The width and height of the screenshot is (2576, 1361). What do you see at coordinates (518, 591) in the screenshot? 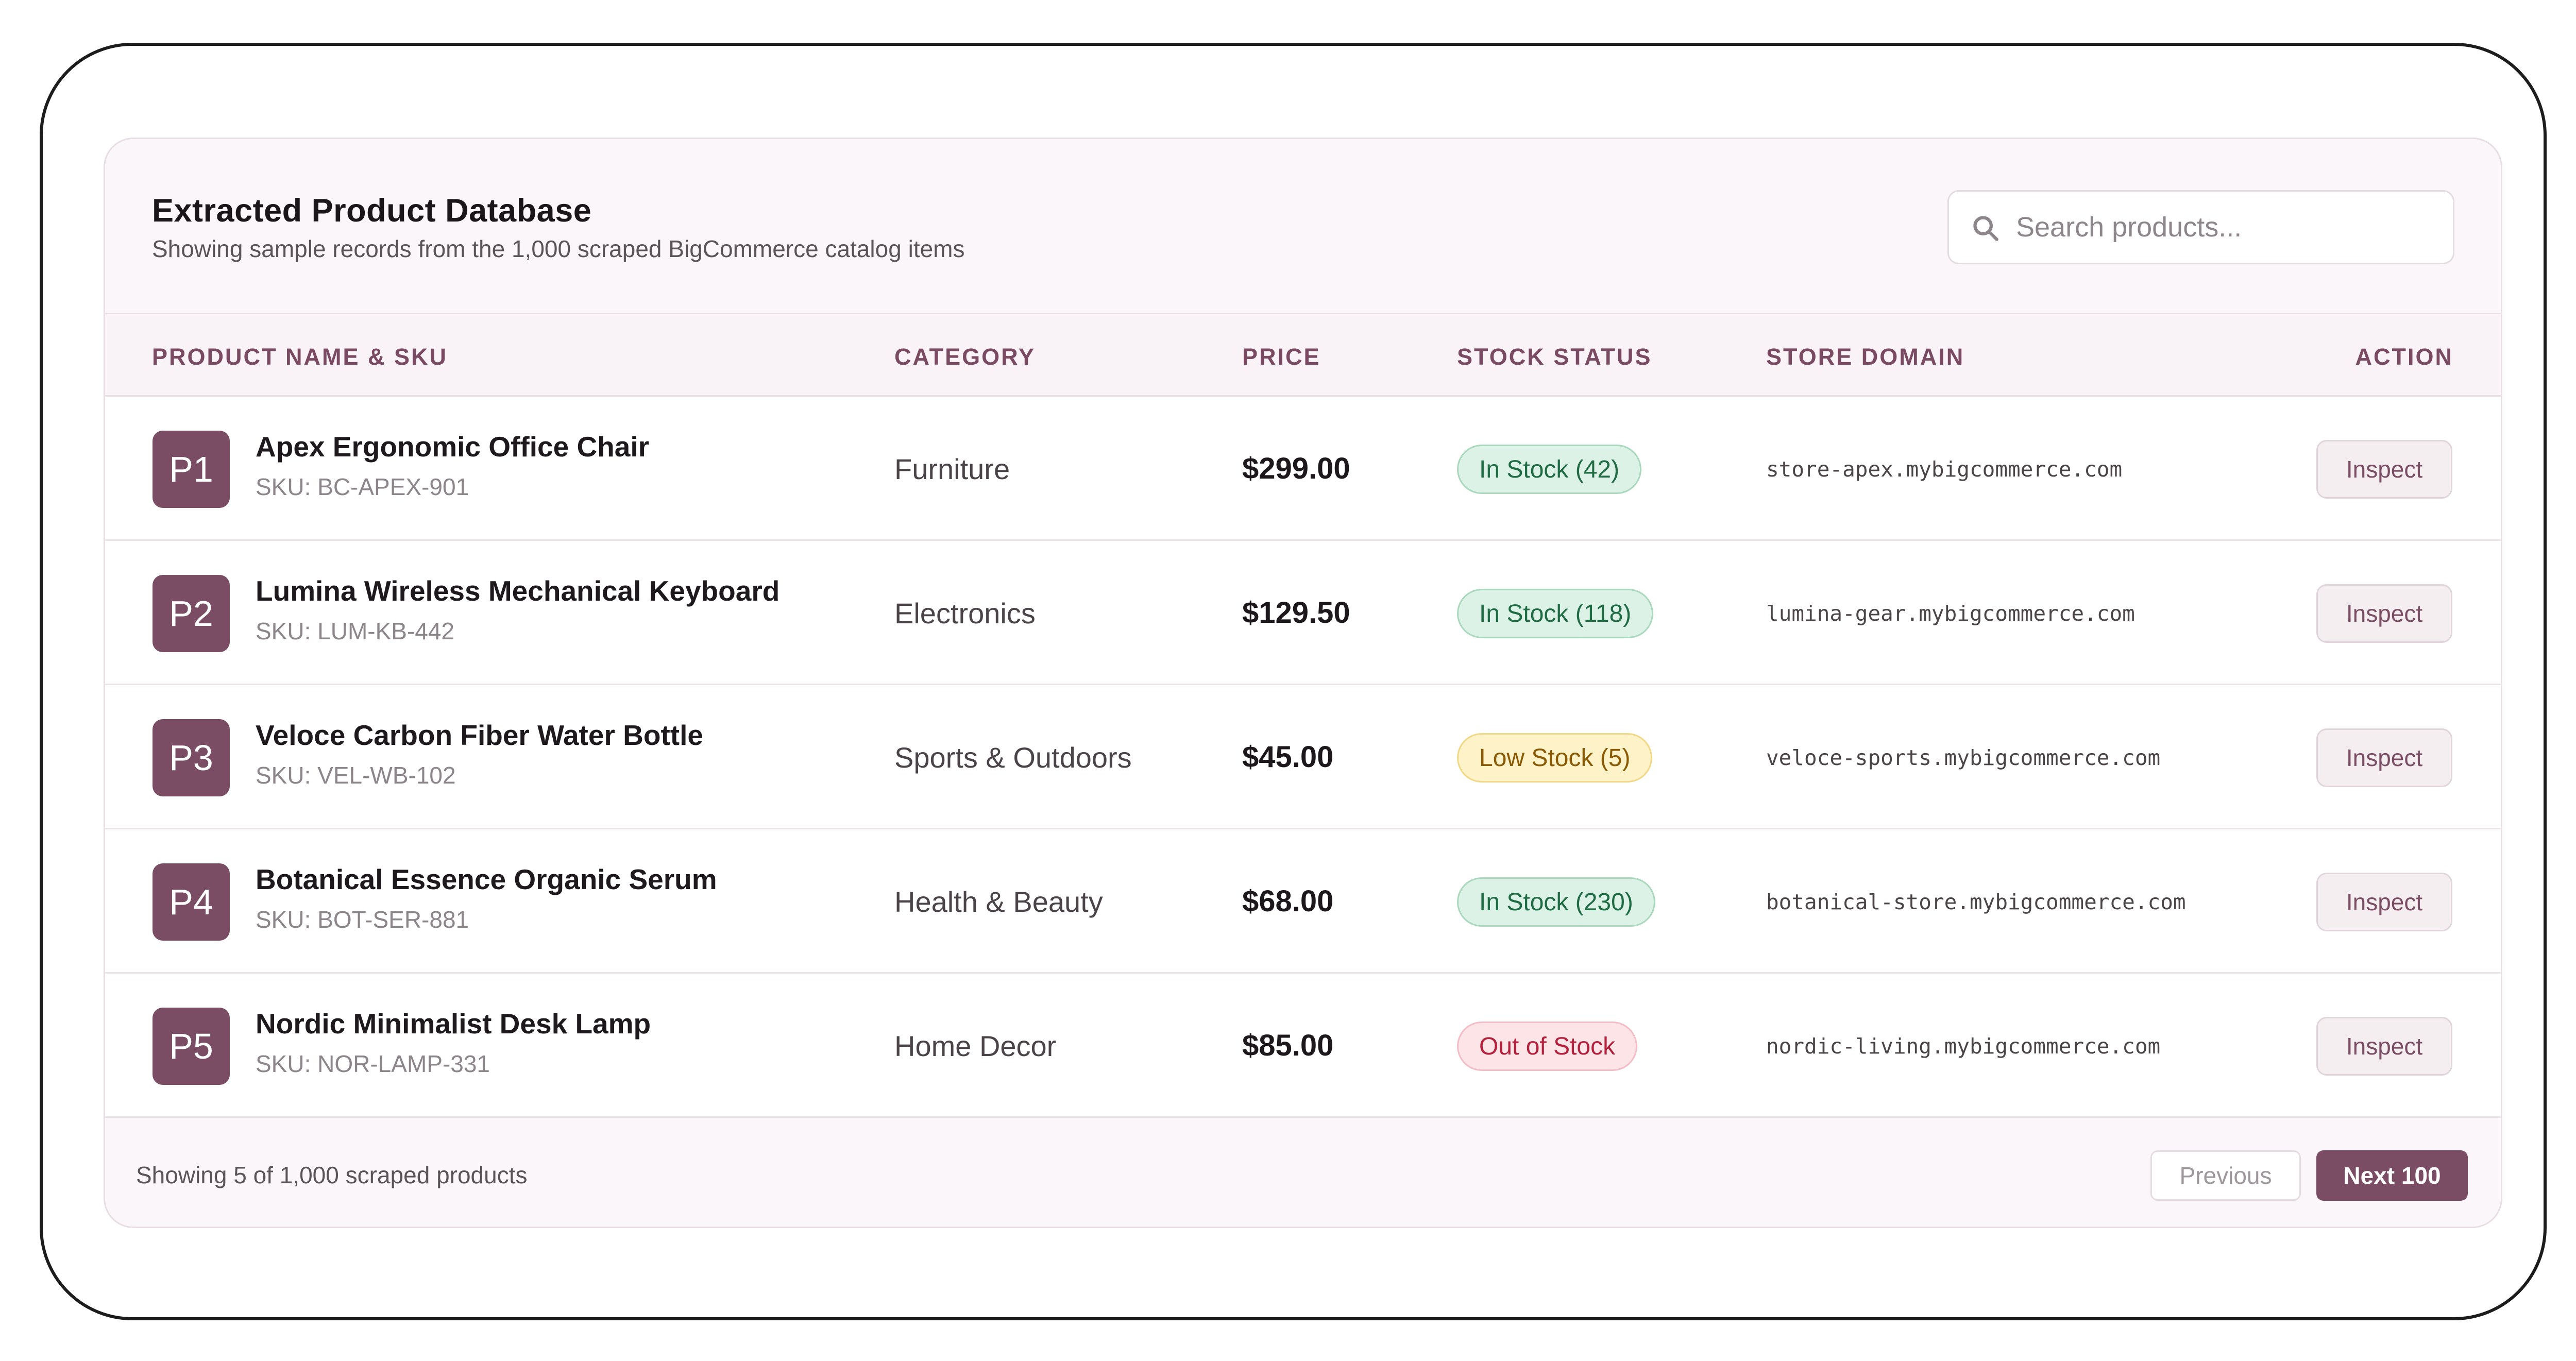
I see `product-name: Lumina Wireless Mechanical Keyboard` at bounding box center [518, 591].